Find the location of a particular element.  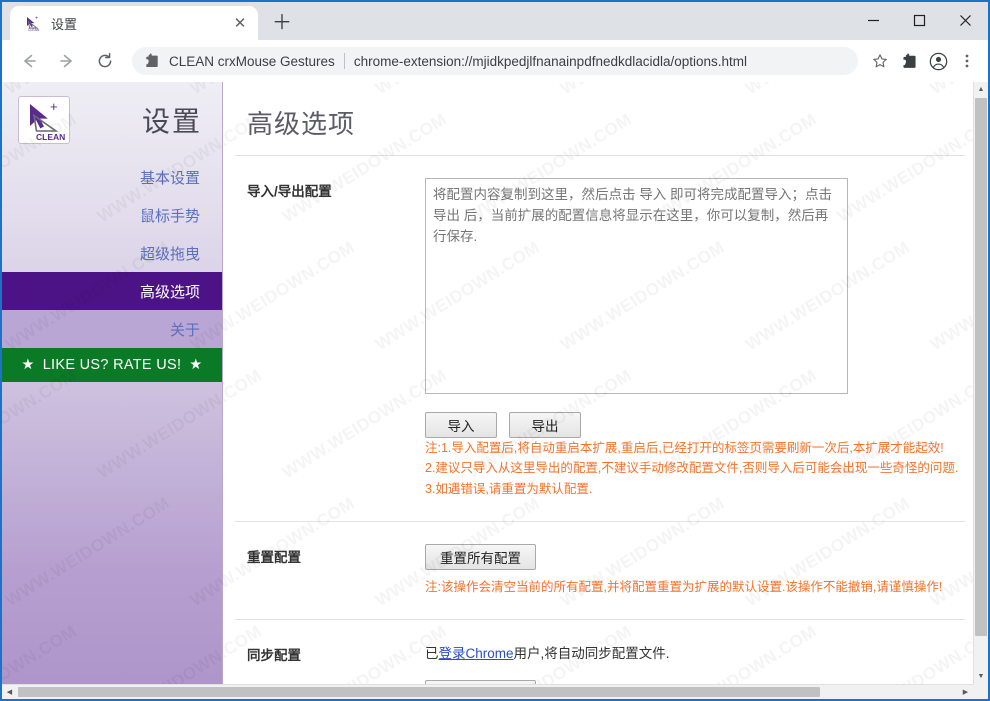

sidebar-title: 设置 is located at coordinates (171, 121).